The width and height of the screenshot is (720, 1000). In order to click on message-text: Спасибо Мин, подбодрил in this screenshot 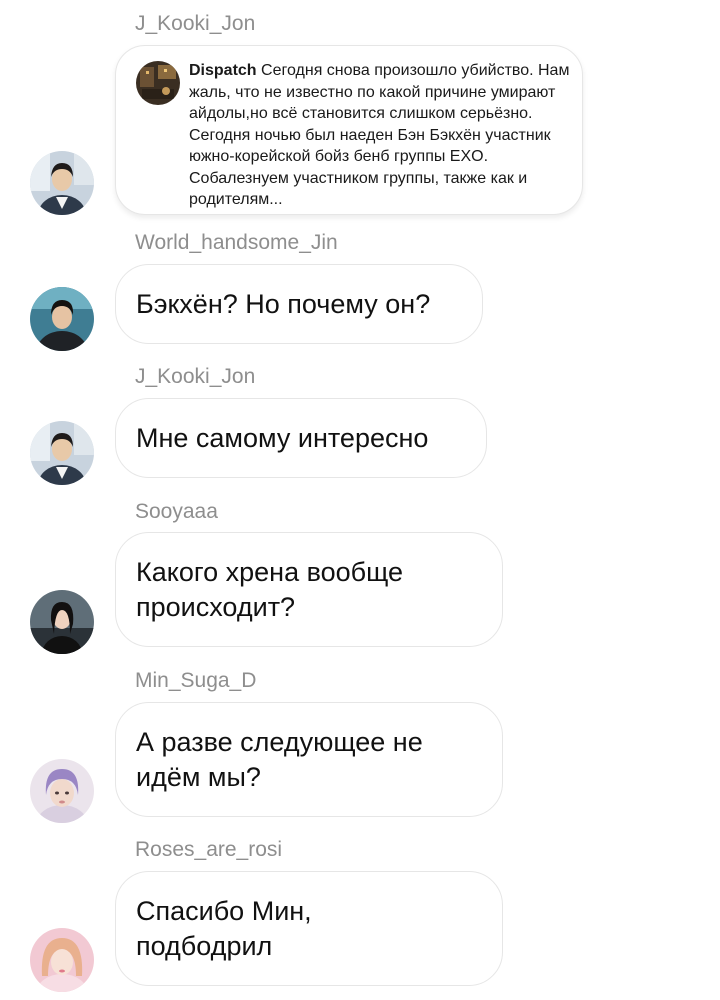, I will do `click(224, 928)`.